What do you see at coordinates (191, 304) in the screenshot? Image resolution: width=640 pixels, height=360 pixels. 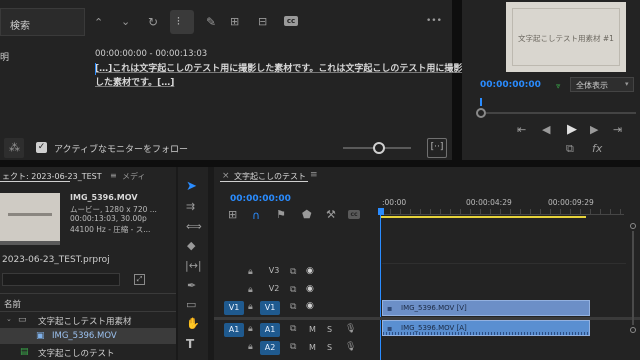 I see `rectangle-icon: ▭` at bounding box center [191, 304].